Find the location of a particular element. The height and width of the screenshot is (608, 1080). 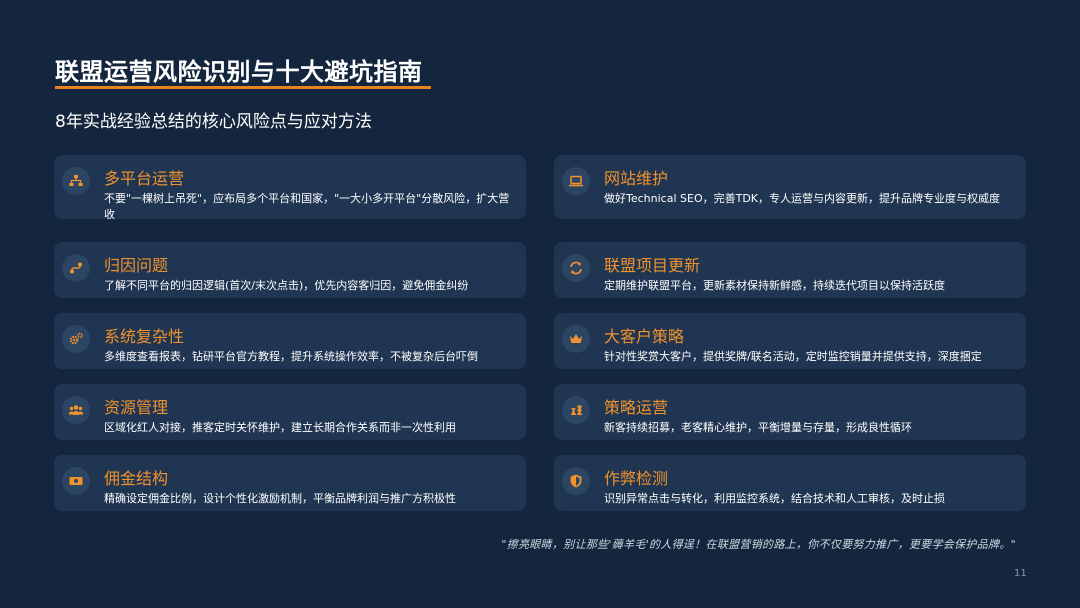

card-title: 多平台运营 is located at coordinates (144, 178).